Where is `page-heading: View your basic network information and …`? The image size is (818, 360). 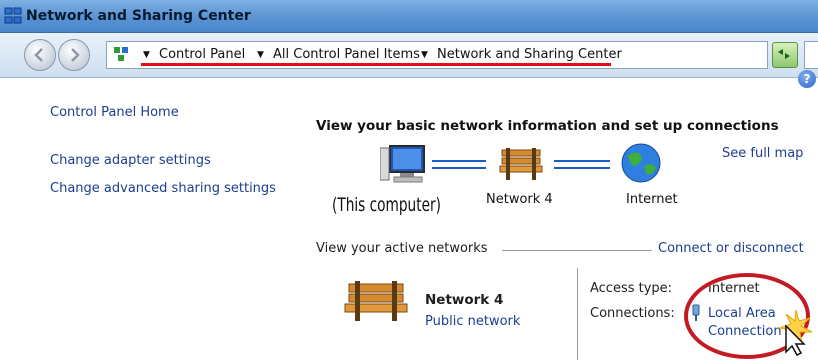 page-heading: View your basic network information and … is located at coordinates (547, 126).